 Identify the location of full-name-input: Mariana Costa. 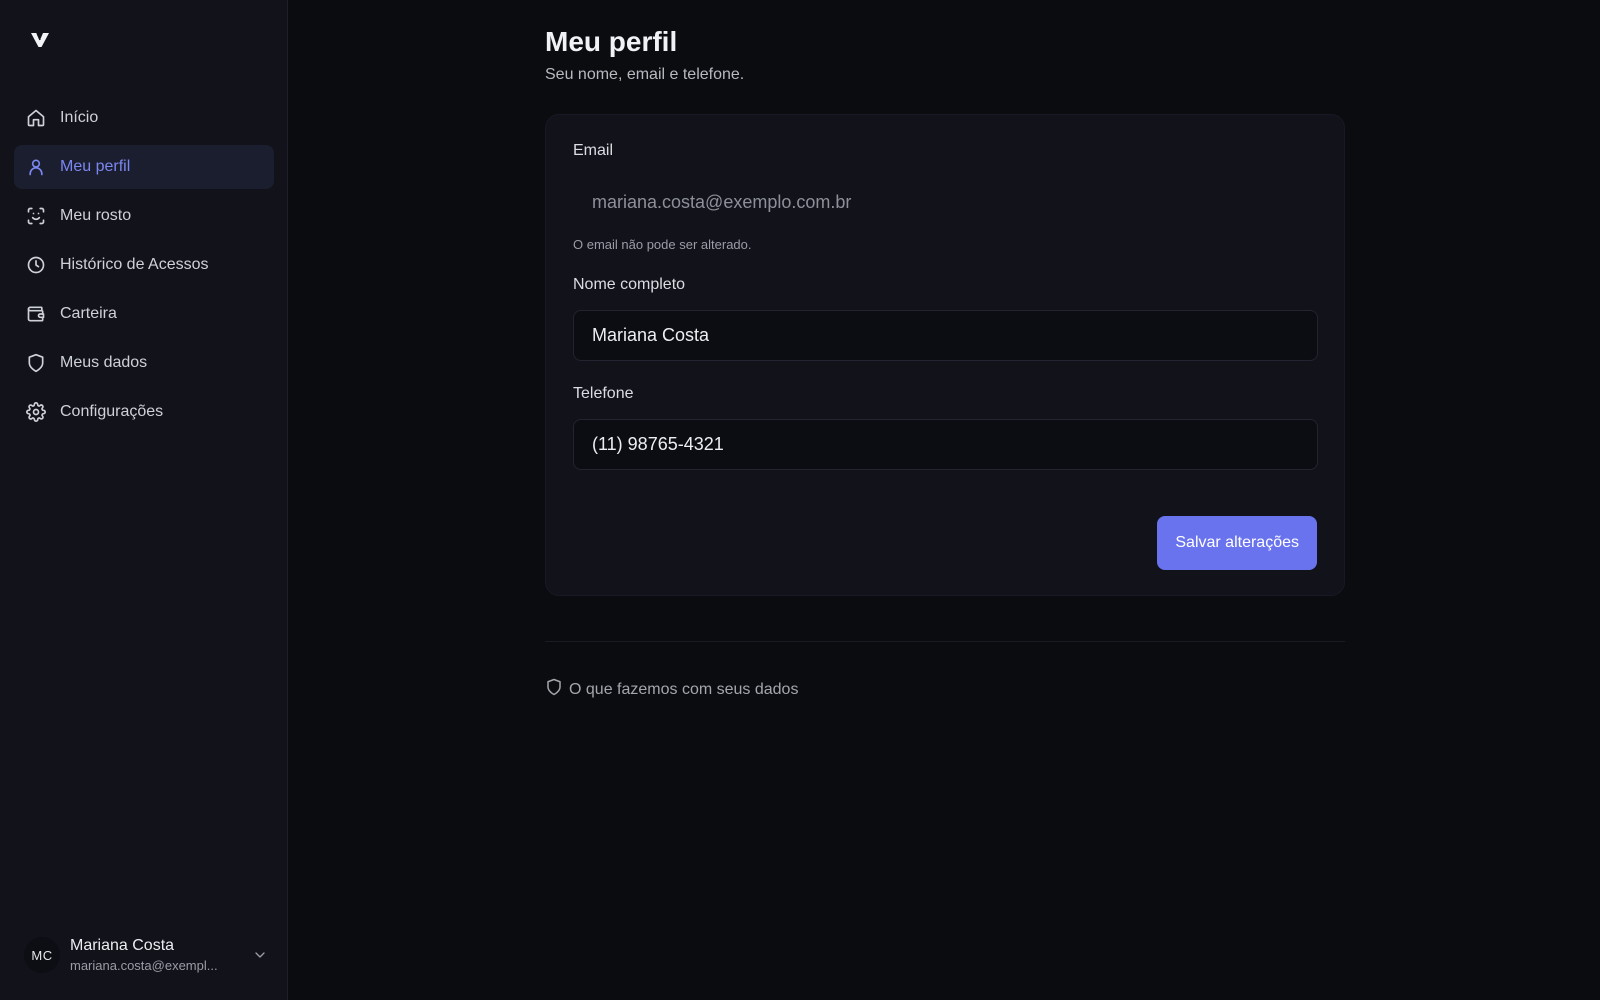
(945, 335).